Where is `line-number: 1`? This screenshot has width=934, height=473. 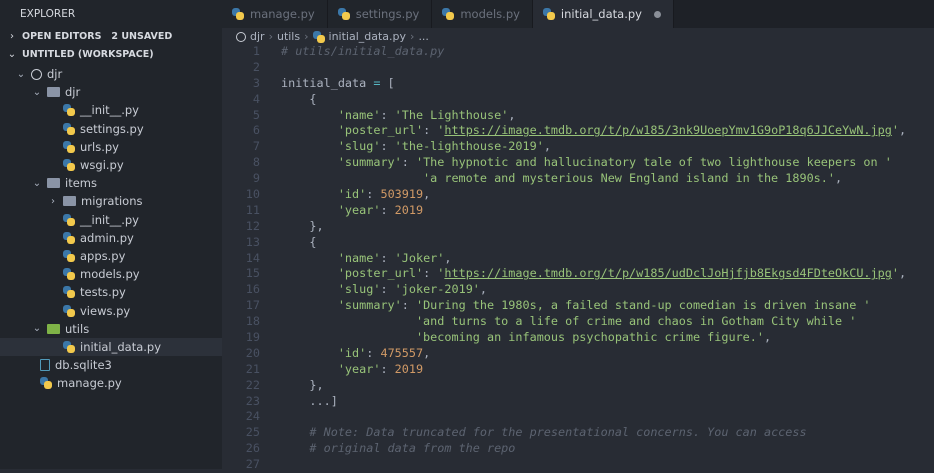 line-number: 1 is located at coordinates (256, 51).